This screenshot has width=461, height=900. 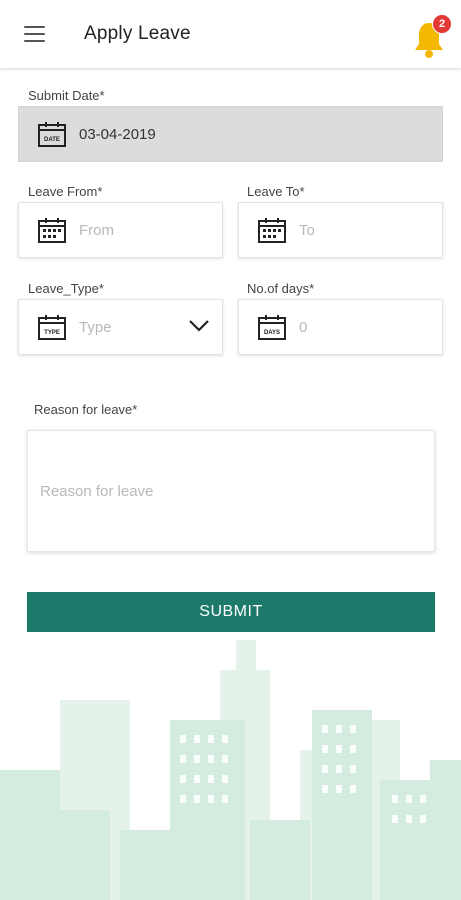 I want to click on reason-label: Reason for leave*, so click(x=86, y=409).